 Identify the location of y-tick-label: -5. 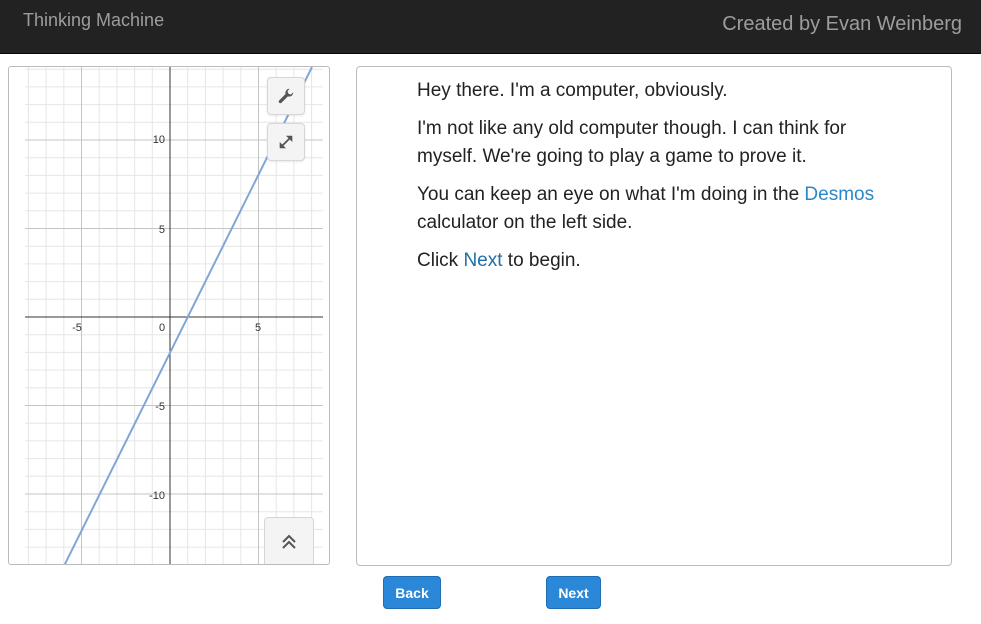
(160, 407).